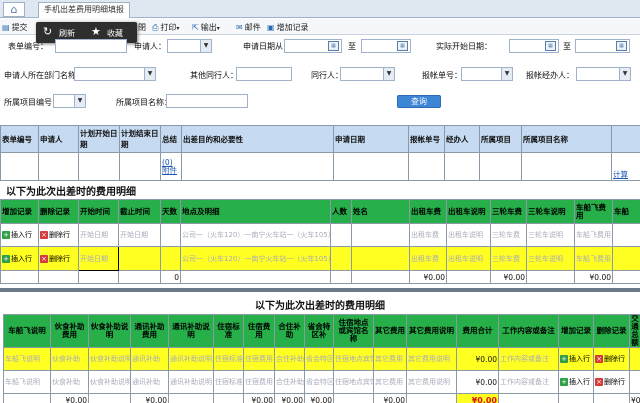  What do you see at coordinates (255, 211) in the screenshot?
I see `col-route: 地点及明细` at bounding box center [255, 211].